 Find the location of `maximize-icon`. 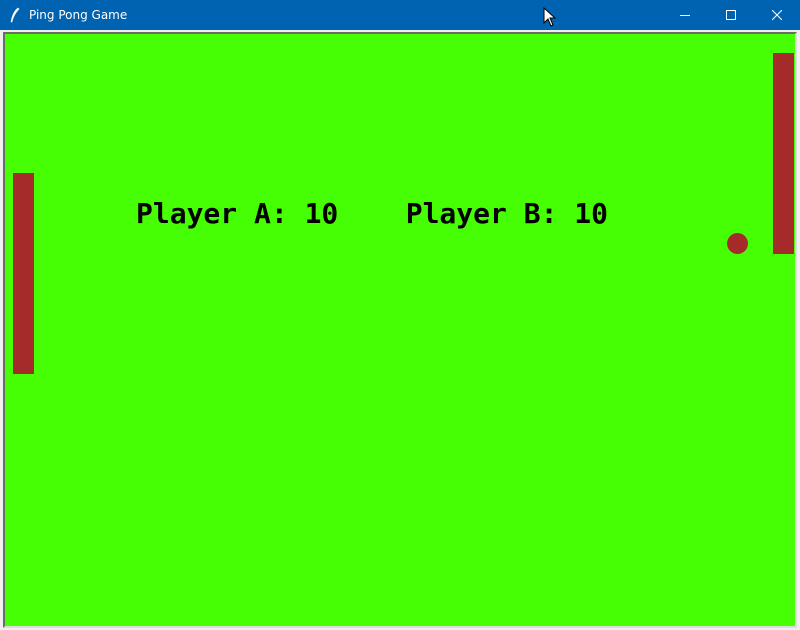

maximize-icon is located at coordinates (731, 15).